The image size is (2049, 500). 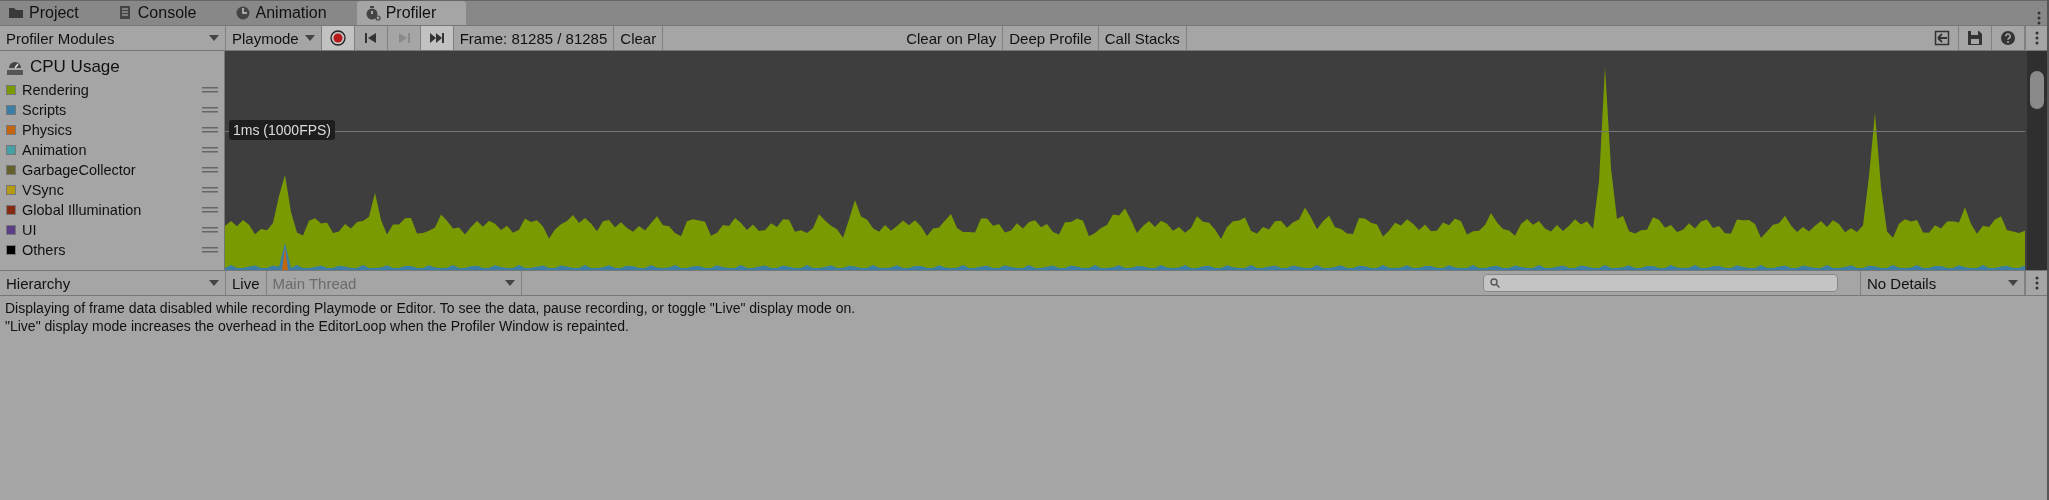 What do you see at coordinates (82, 210) in the screenshot?
I see `series-label: Global Illumination` at bounding box center [82, 210].